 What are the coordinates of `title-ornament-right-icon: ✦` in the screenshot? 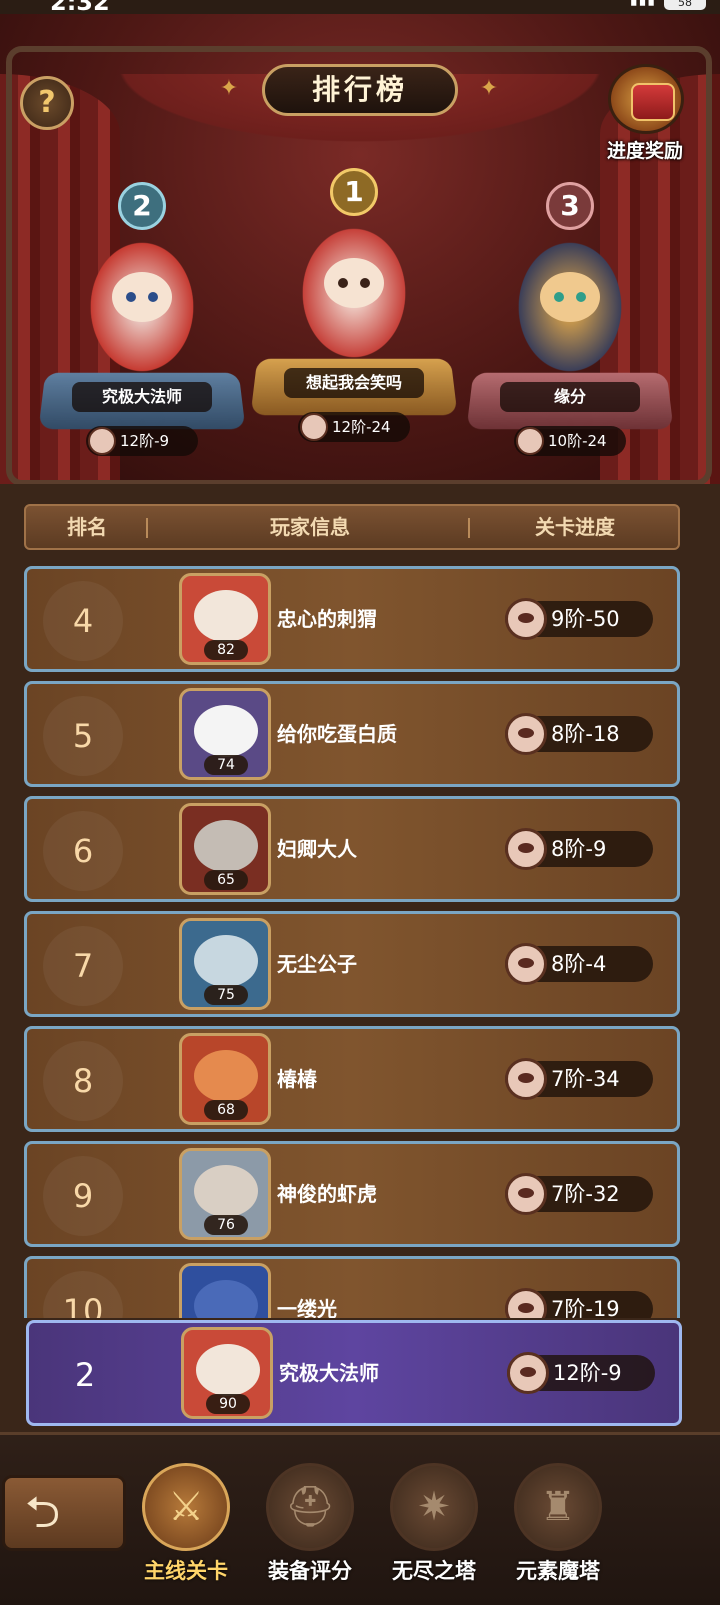 It's located at (489, 88).